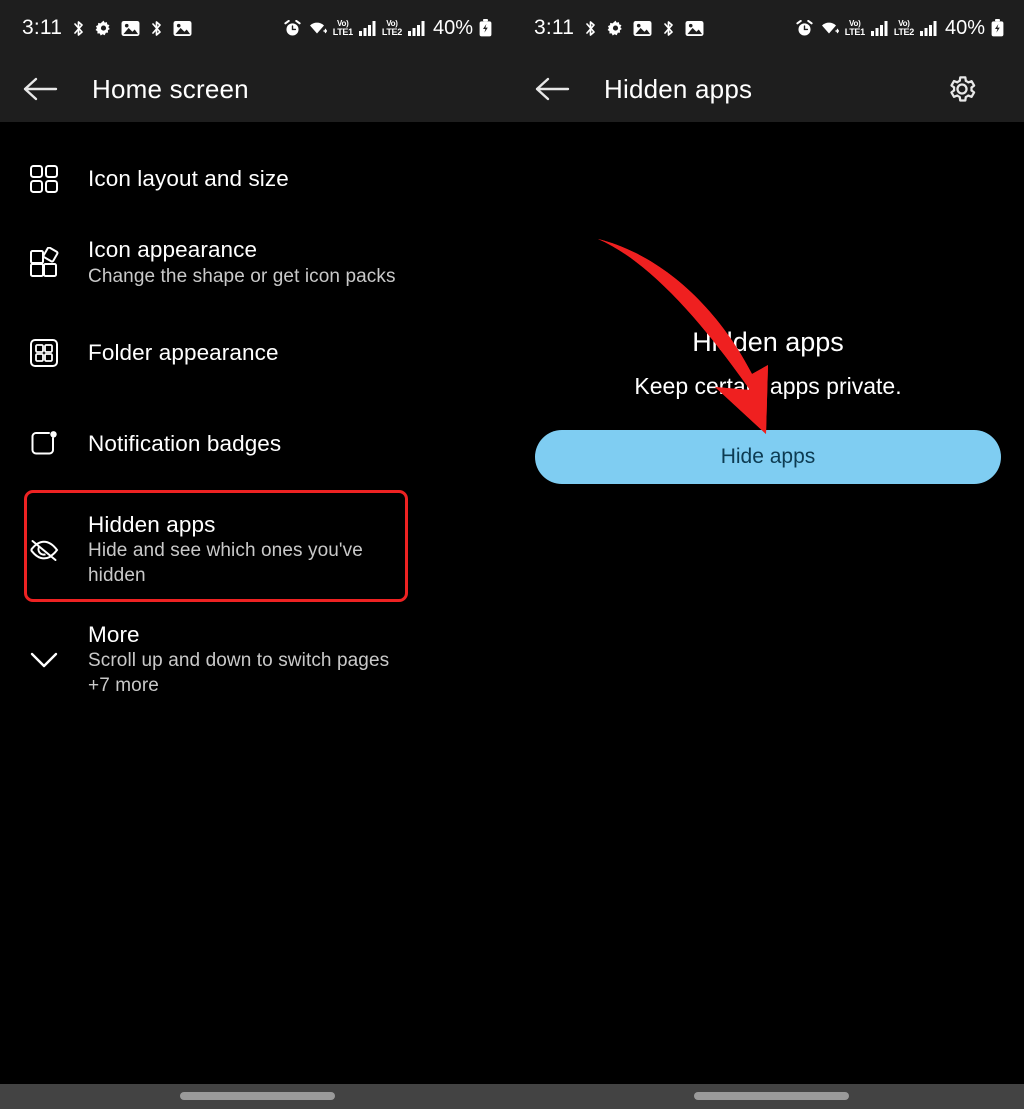 The image size is (1024, 1109). I want to click on app-bar-hidden-apps: Hidden apps, so click(768, 89).